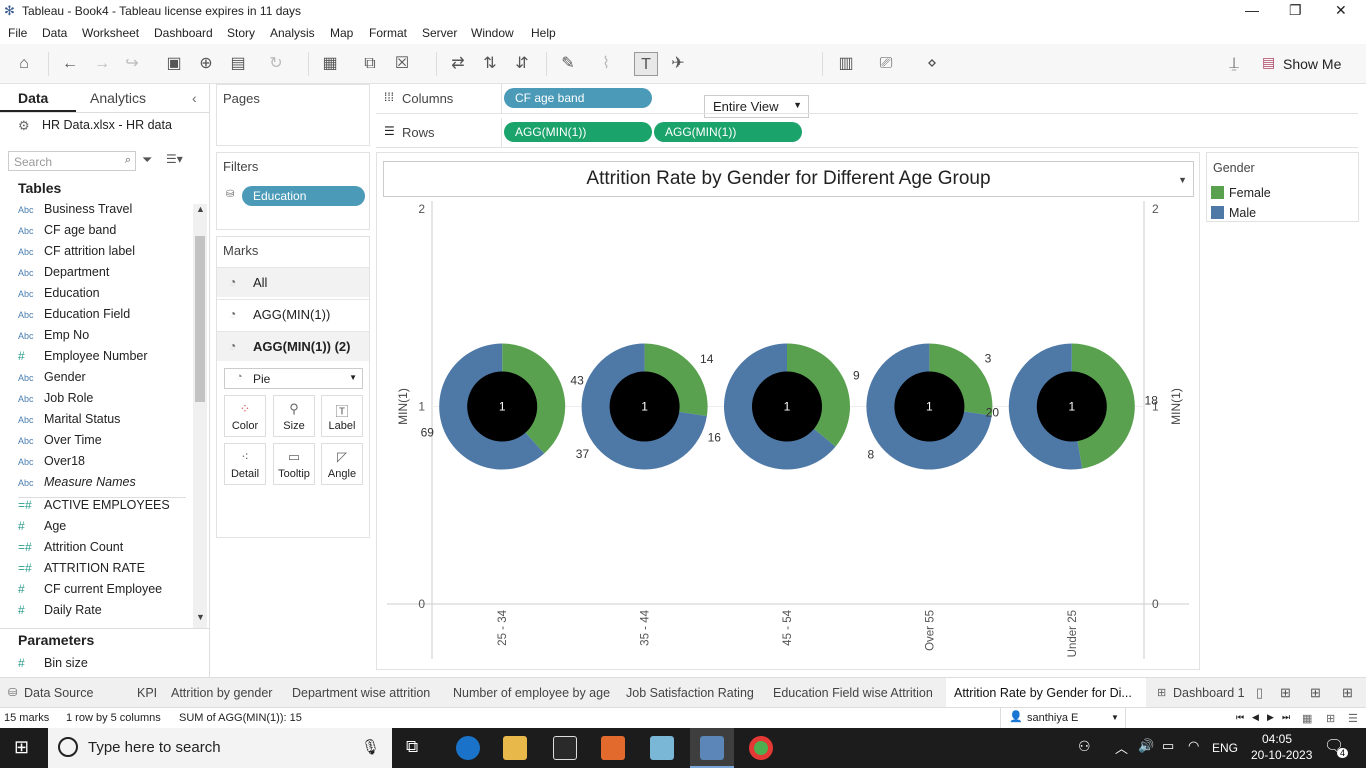 The height and width of the screenshot is (768, 1366). What do you see at coordinates (103, 613) in the screenshot?
I see `field-daily-rate: # Daily Rate` at bounding box center [103, 613].